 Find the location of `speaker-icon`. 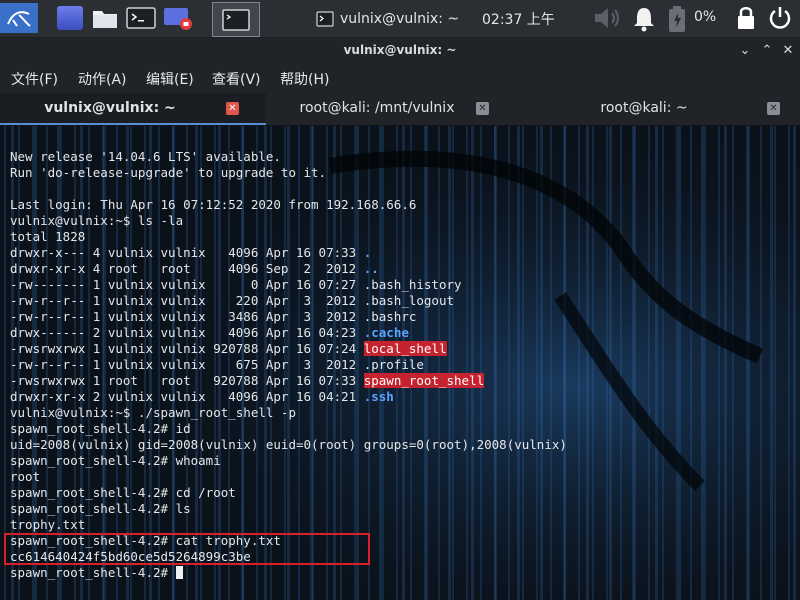

speaker-icon is located at coordinates (607, 18).